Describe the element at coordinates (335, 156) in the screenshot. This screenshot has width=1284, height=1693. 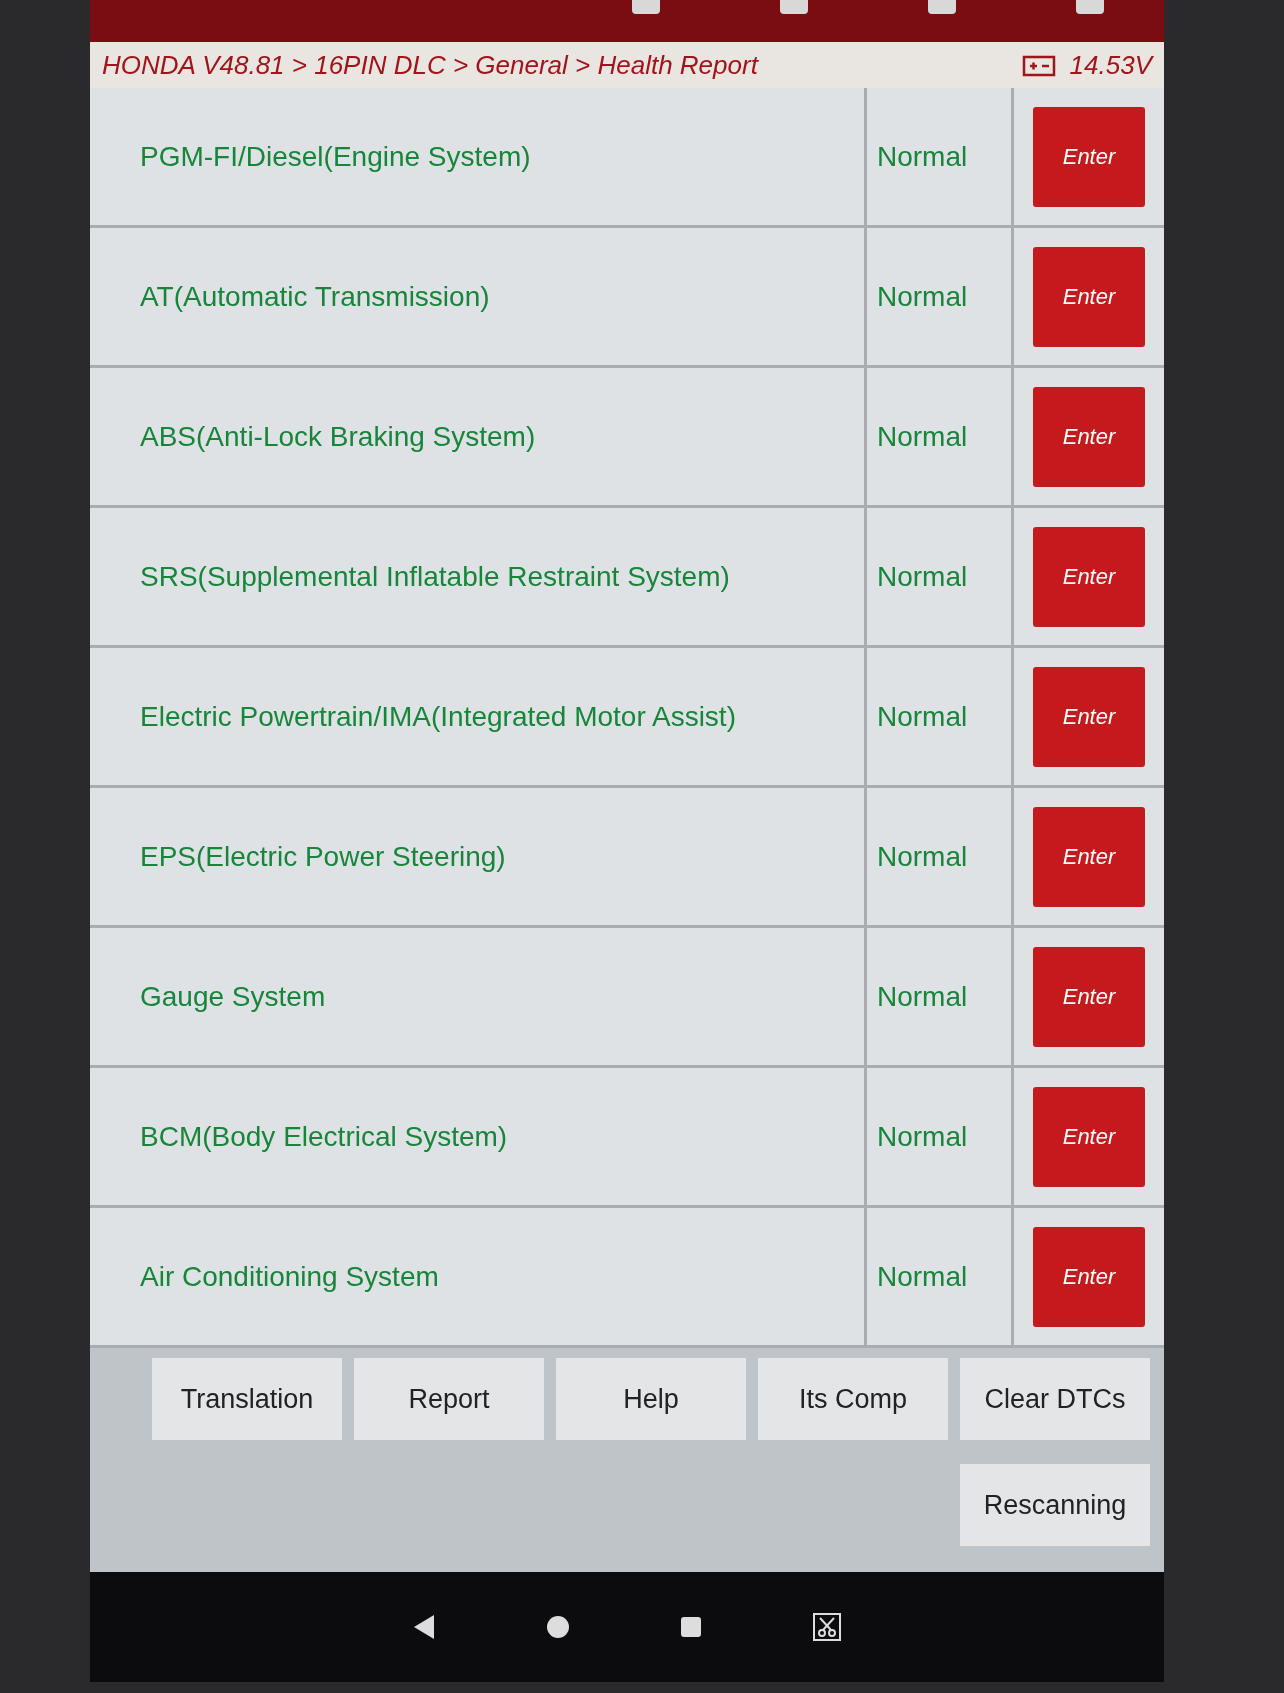
I see `system-name: PGM-FI/Diesel(Engine System)` at that location.